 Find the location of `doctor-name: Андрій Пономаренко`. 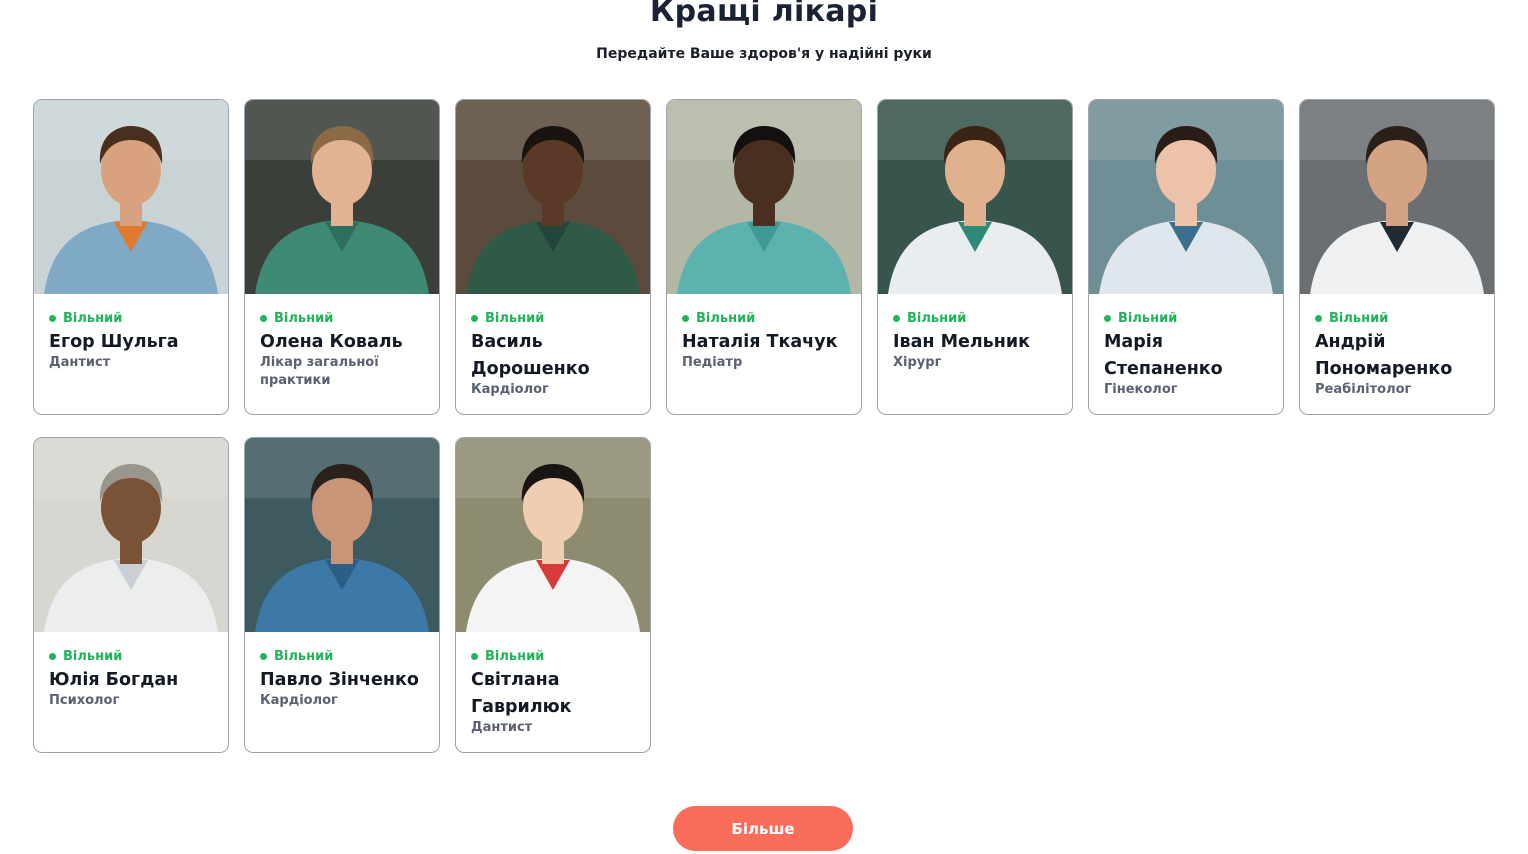

doctor-name: Андрій Пономаренко is located at coordinates (1399, 356).